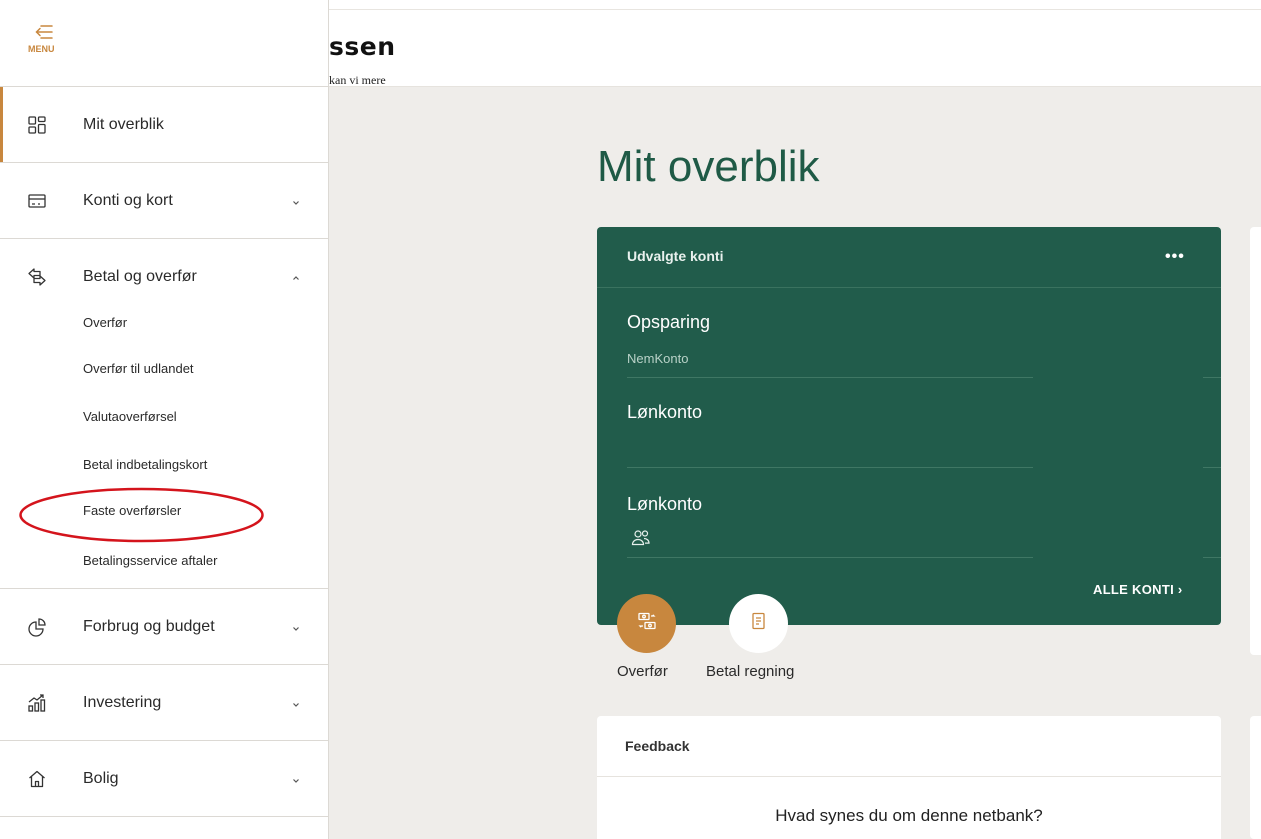 This screenshot has height=839, width=1261. I want to click on card-icon, so click(37, 201).